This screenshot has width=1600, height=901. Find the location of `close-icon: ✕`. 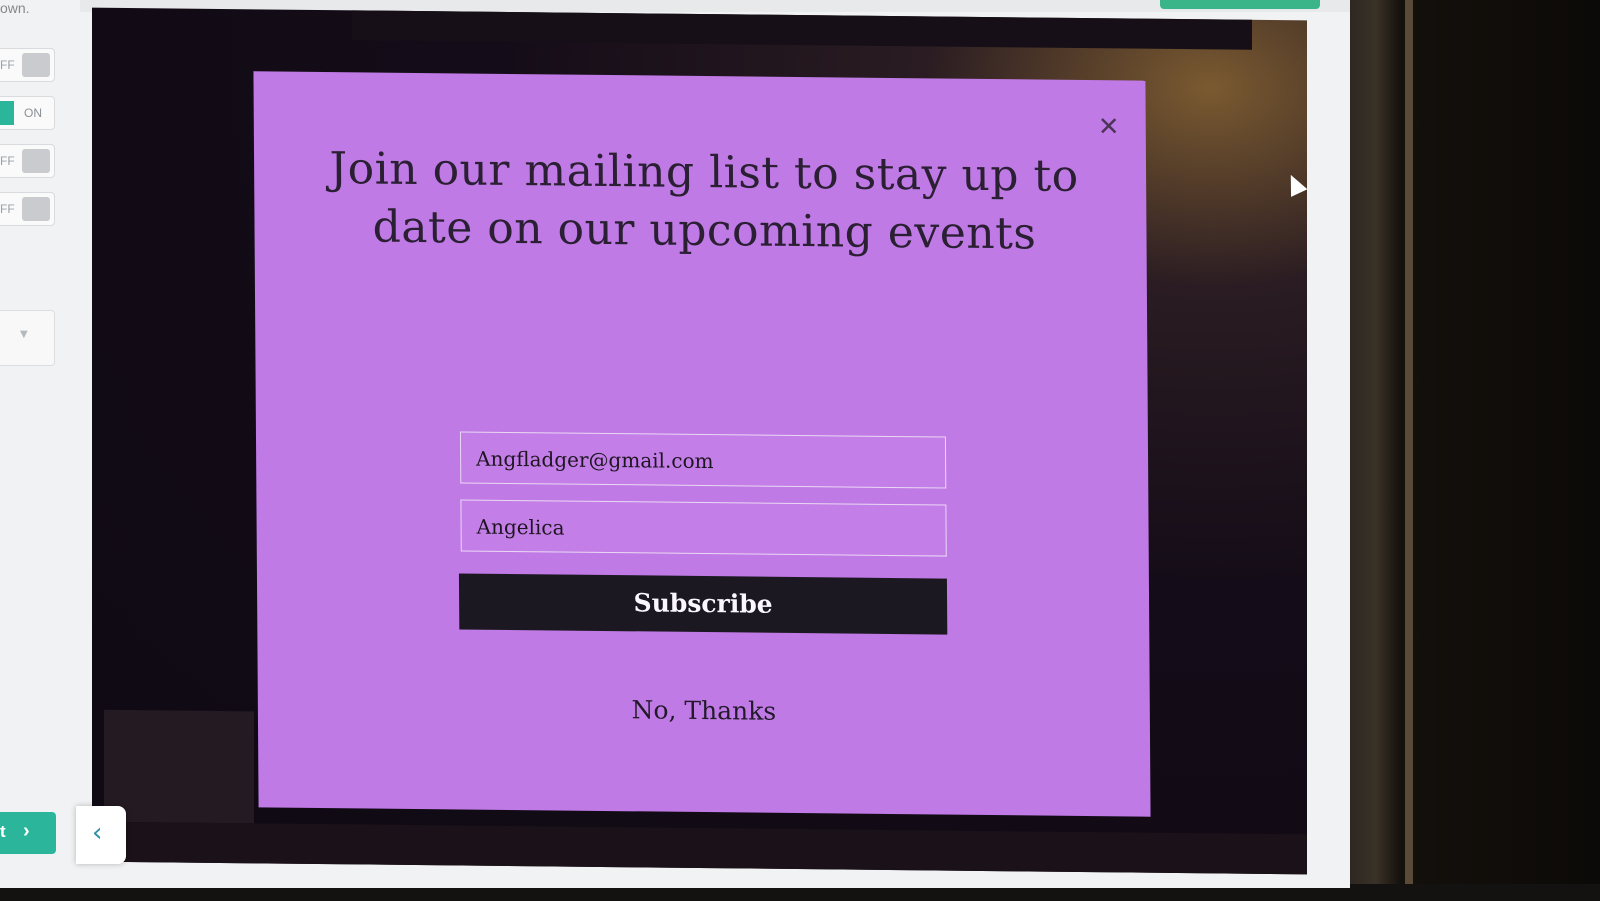

close-icon: ✕ is located at coordinates (1109, 127).